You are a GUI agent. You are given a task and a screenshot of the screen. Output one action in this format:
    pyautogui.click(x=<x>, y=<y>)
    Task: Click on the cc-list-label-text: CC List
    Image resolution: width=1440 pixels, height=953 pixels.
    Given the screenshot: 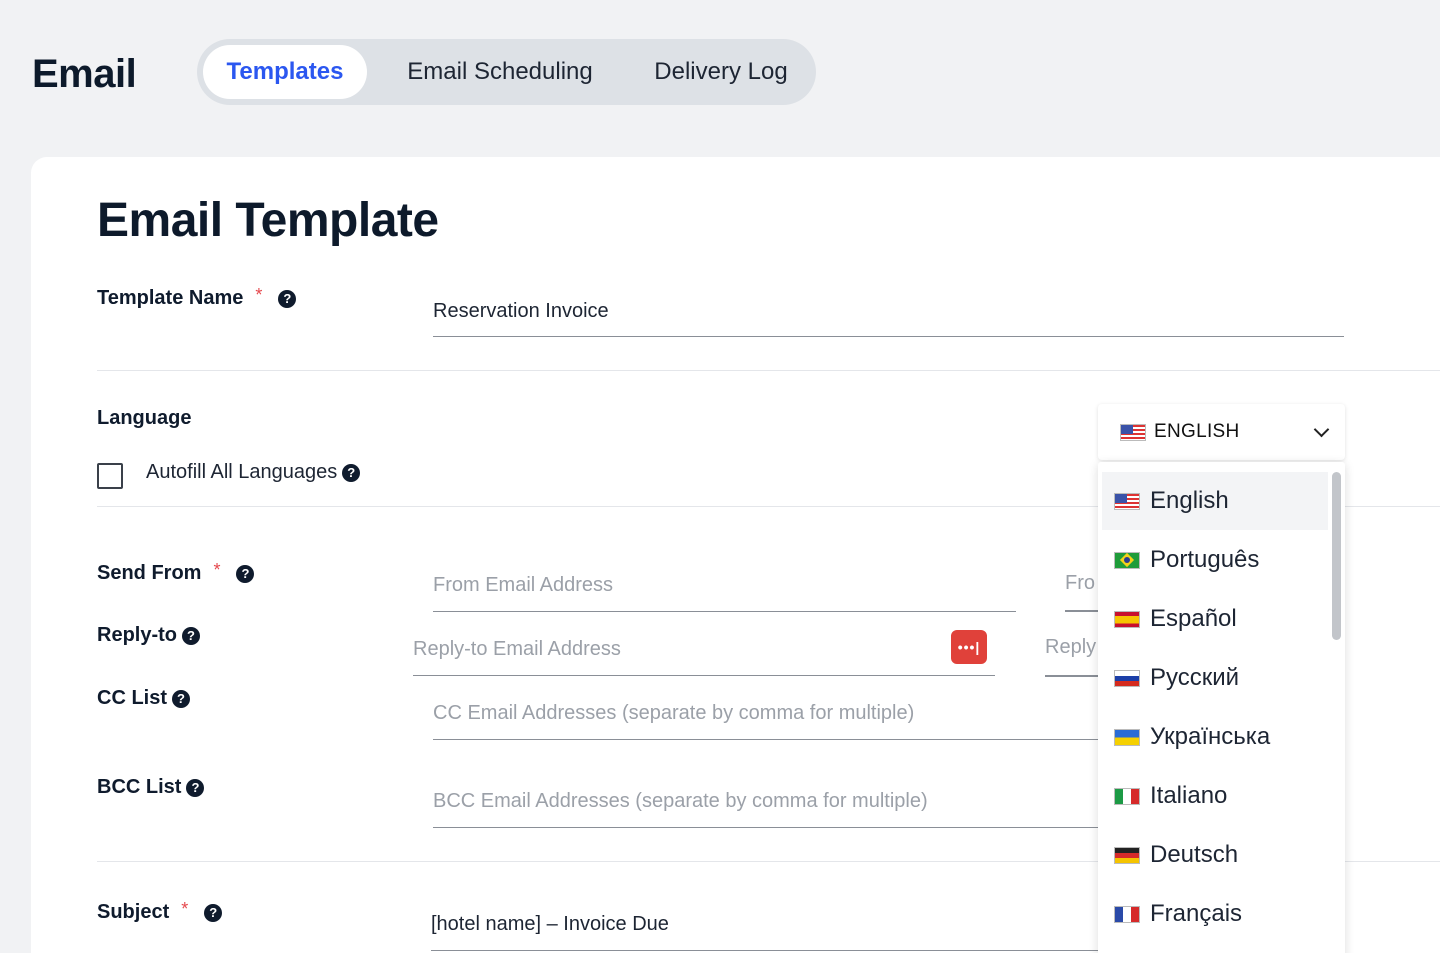 What is the action you would take?
    pyautogui.click(x=132, y=698)
    